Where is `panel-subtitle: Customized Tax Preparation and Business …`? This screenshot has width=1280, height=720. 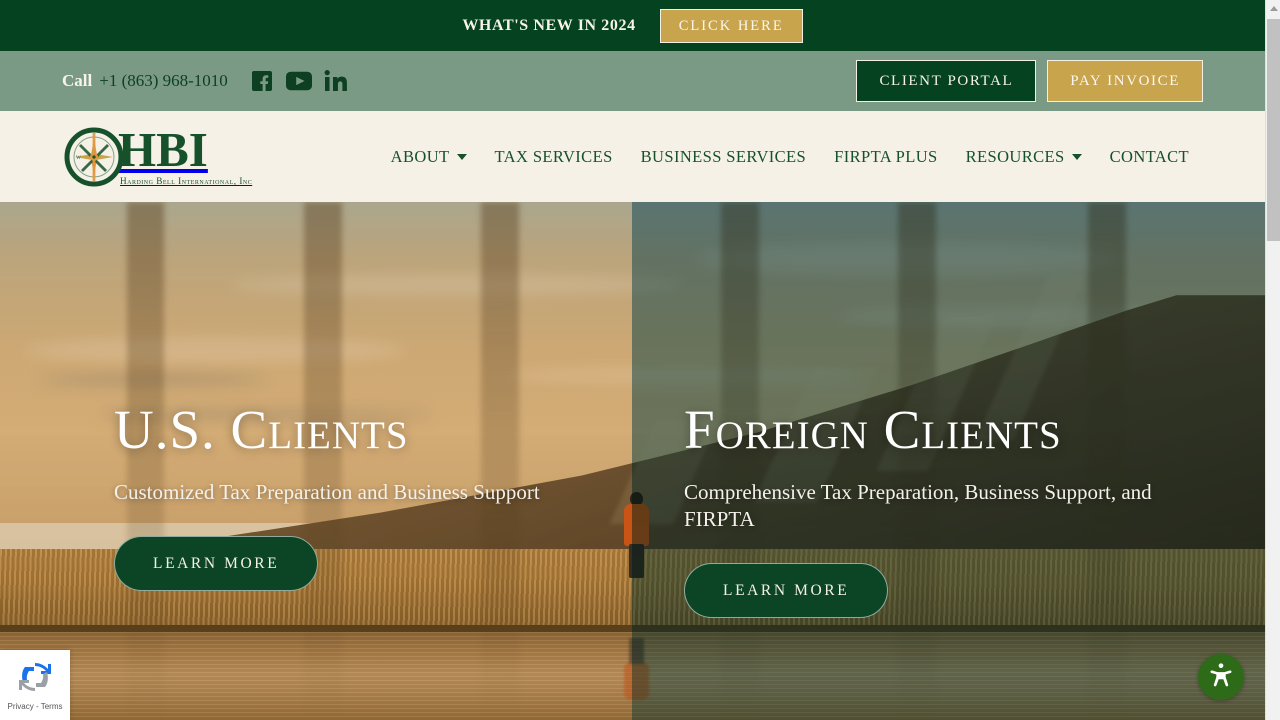
panel-subtitle: Customized Tax Preparation and Business … is located at coordinates (327, 492).